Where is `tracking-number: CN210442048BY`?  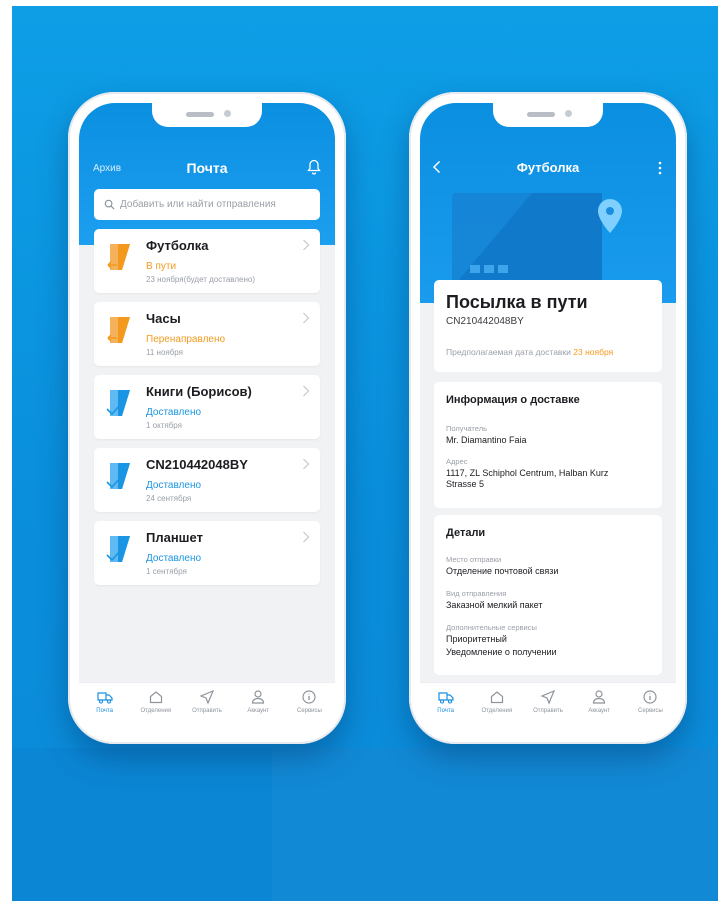 tracking-number: CN210442048BY is located at coordinates (485, 321).